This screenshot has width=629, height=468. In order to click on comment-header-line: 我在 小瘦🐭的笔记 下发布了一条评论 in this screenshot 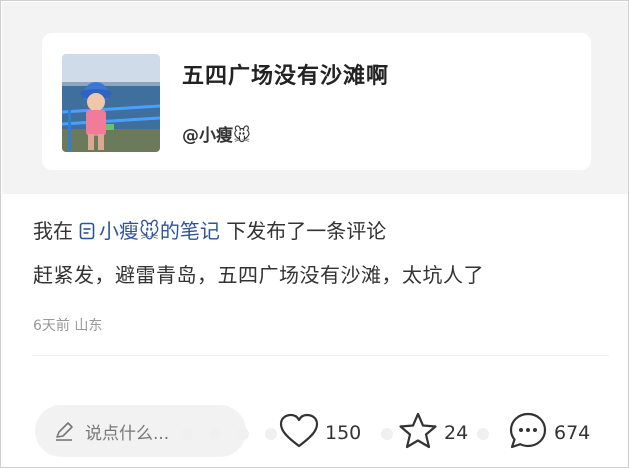, I will do `click(320, 232)`.